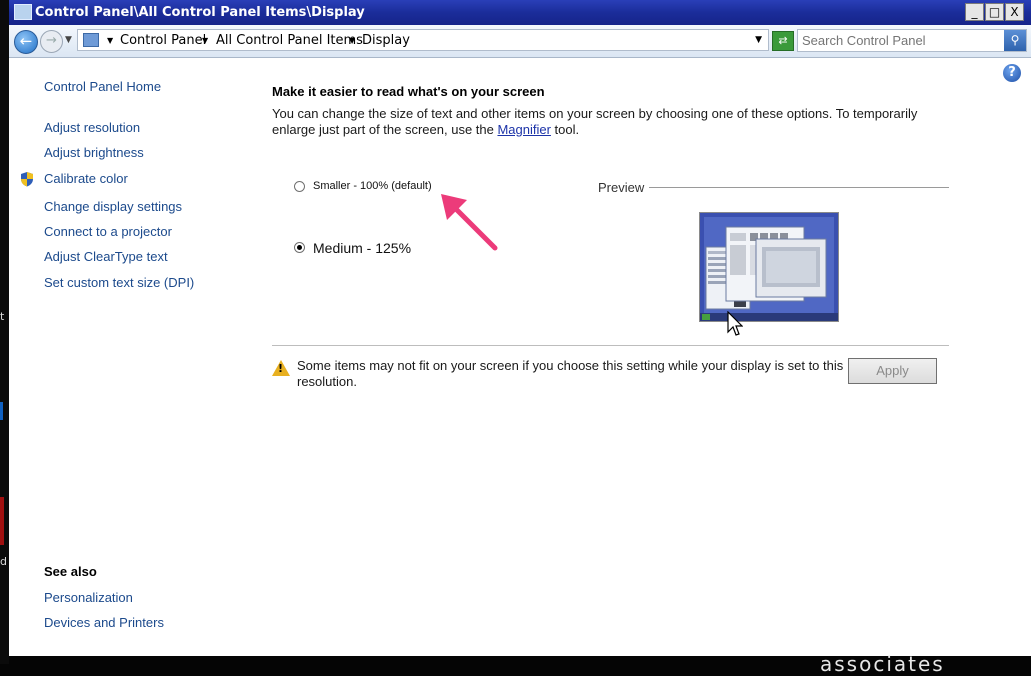  I want to click on smaller-radio, so click(299, 186).